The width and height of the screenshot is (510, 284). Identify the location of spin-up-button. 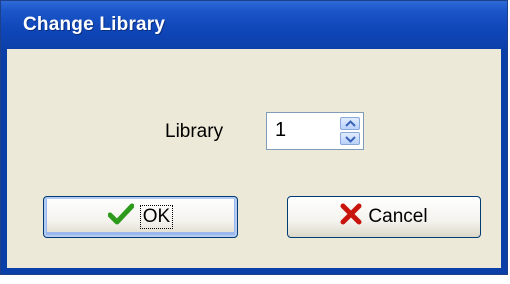
(350, 123).